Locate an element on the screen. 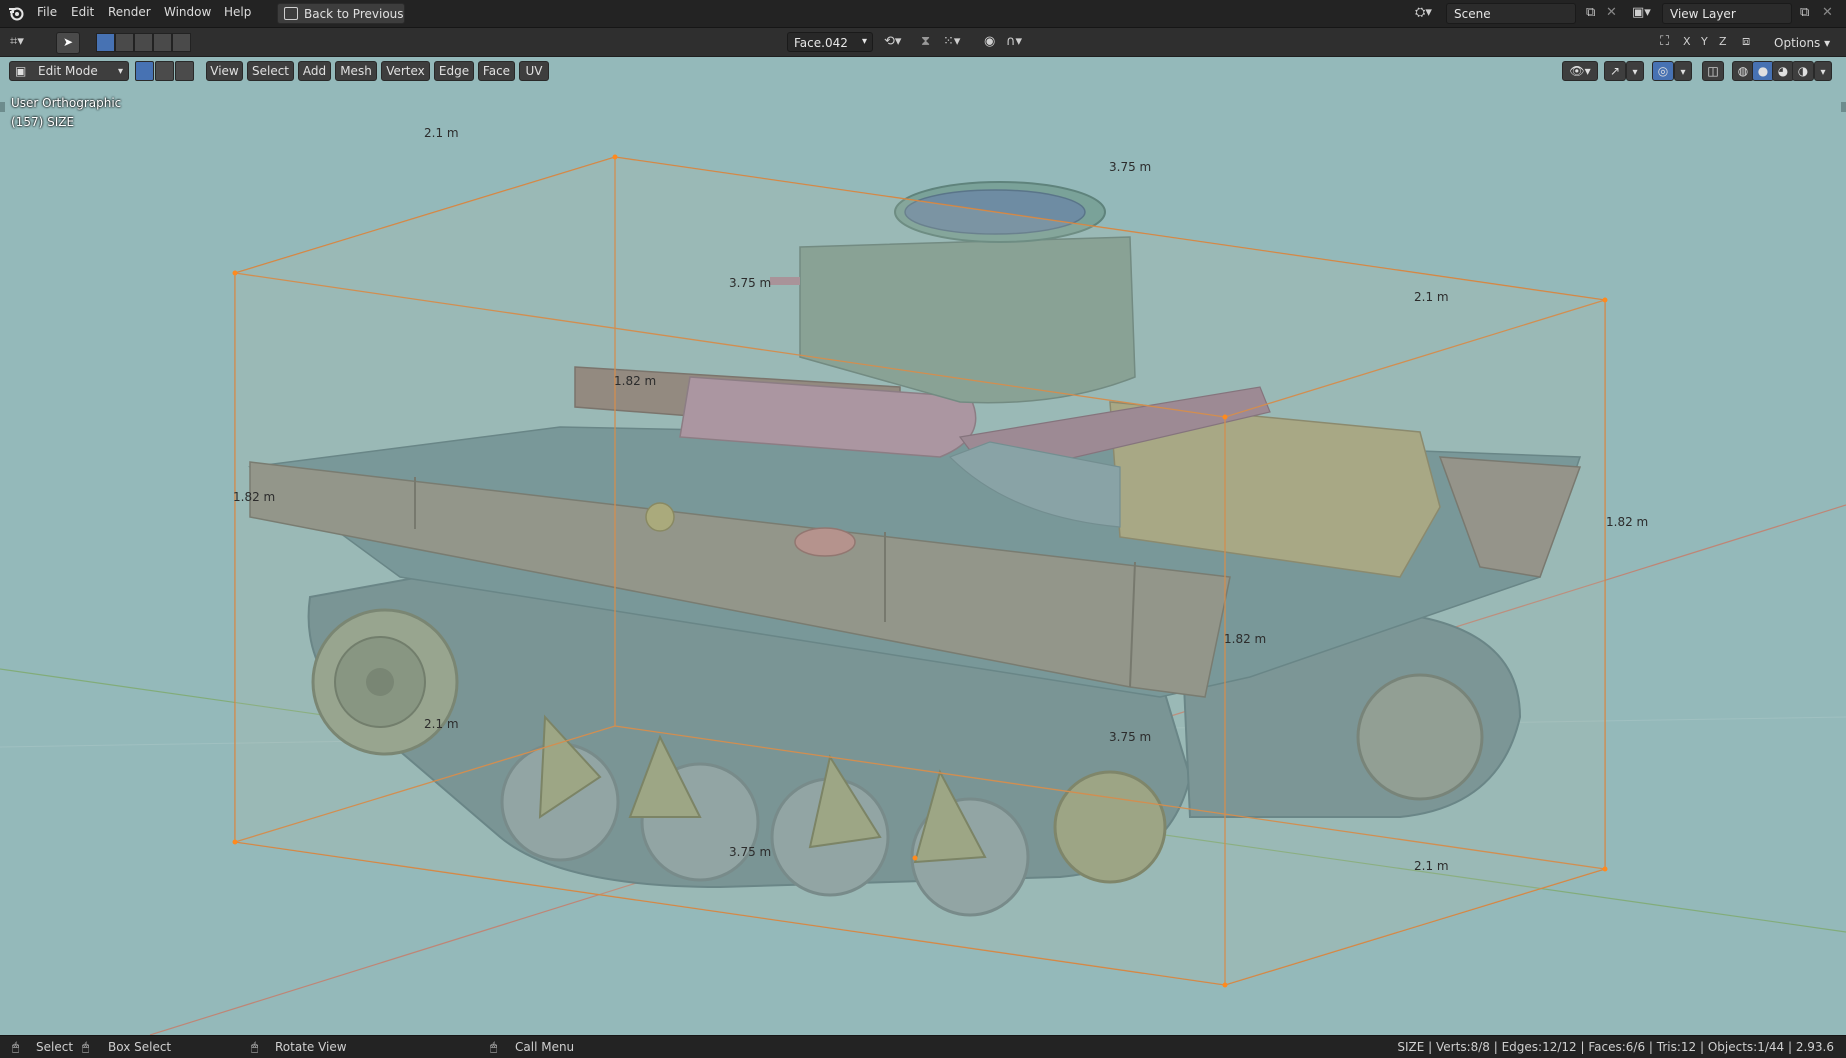 This screenshot has height=1058, width=1846. close-view-layer-icon: ✕ is located at coordinates (1827, 12).